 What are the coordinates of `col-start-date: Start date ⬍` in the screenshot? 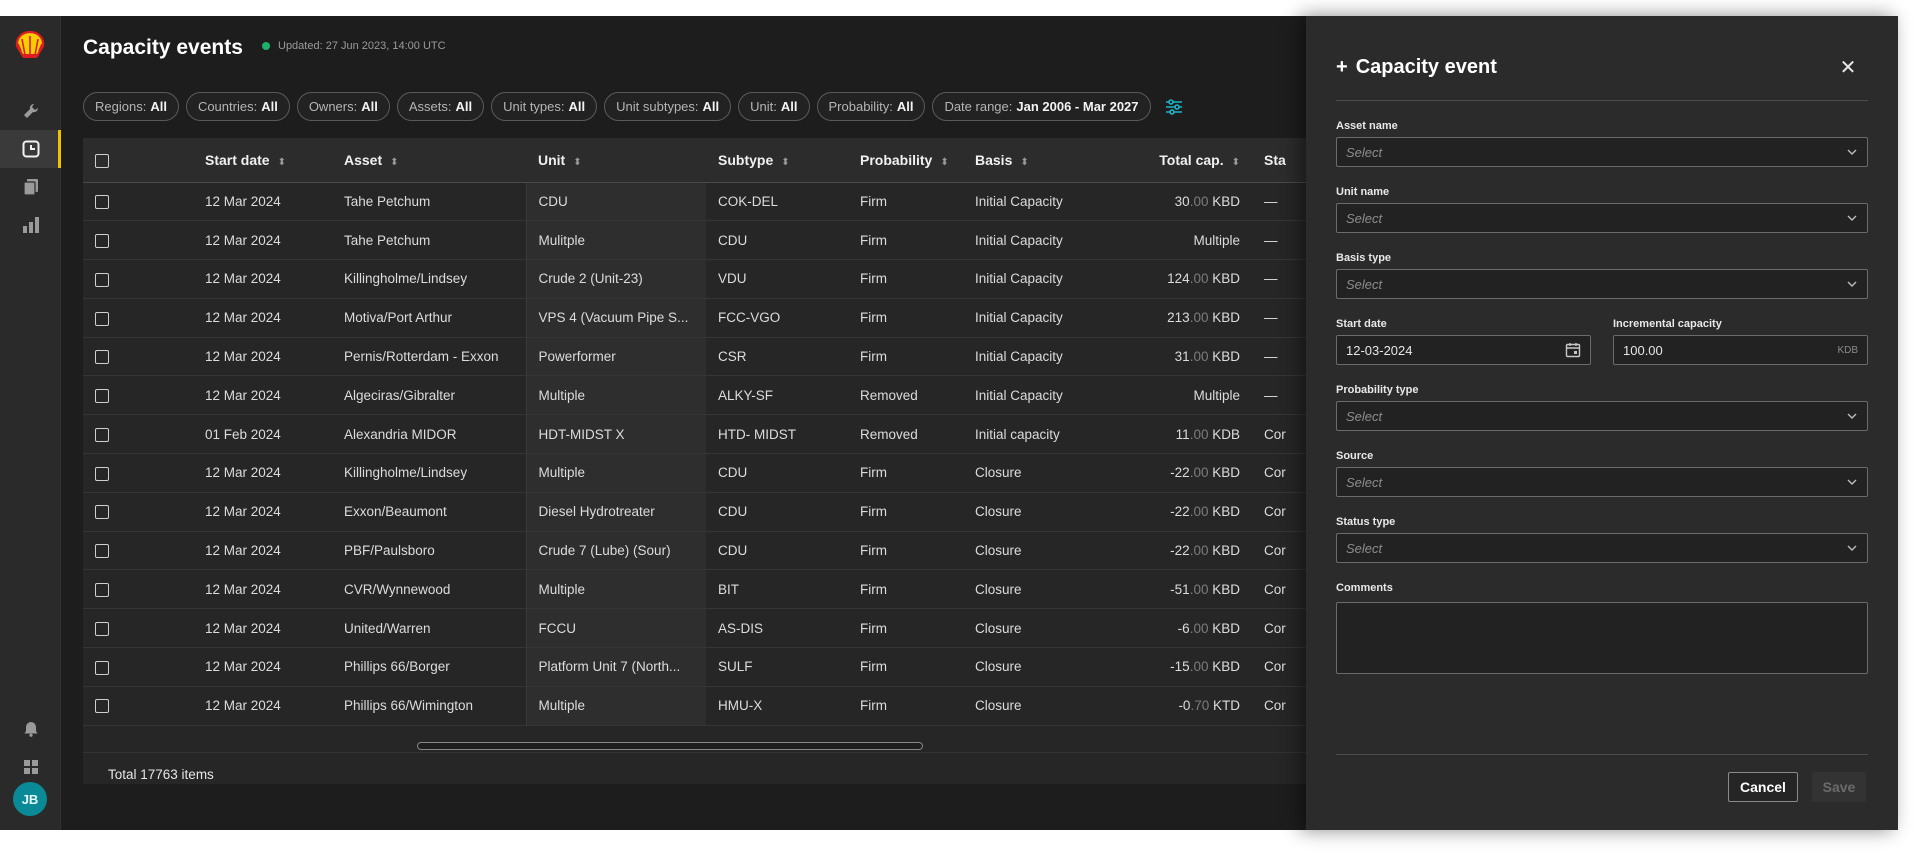 It's located at (262, 160).